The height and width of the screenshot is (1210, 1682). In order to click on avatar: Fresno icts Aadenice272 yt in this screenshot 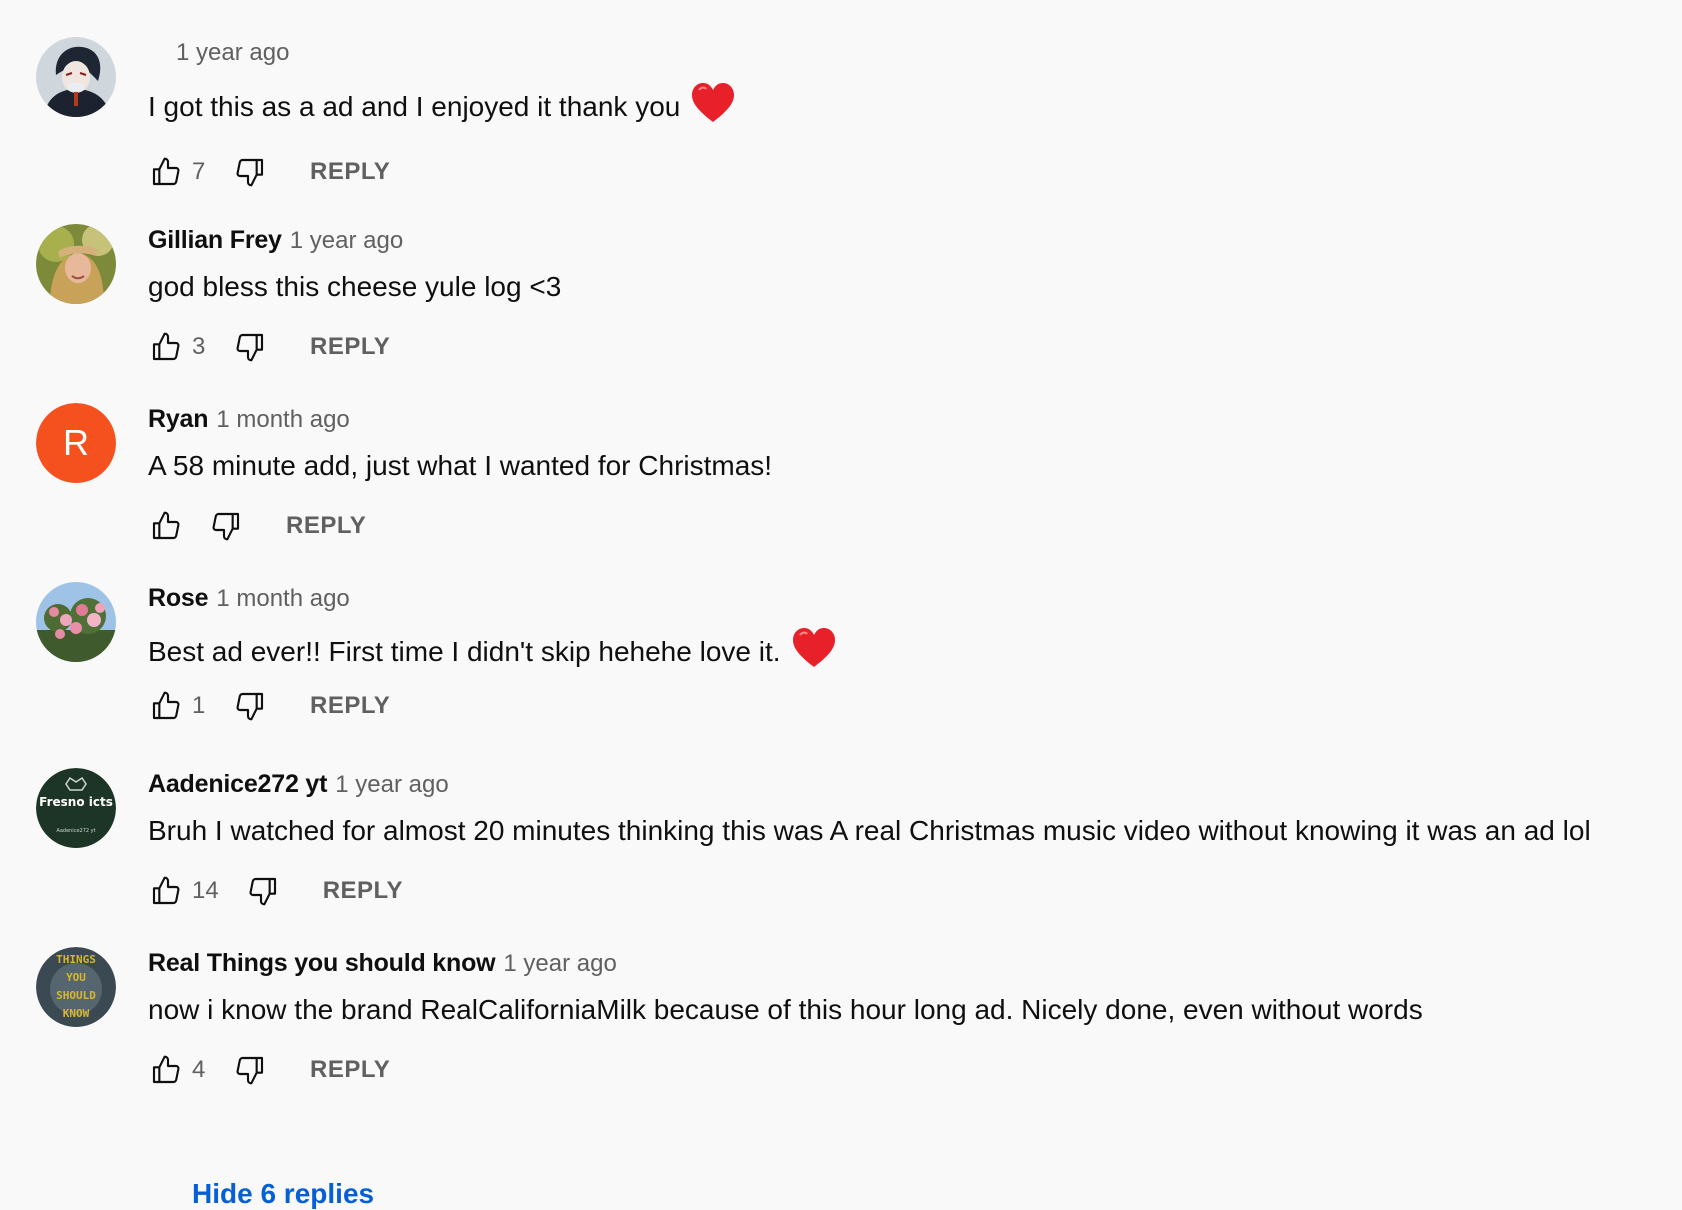, I will do `click(76, 808)`.